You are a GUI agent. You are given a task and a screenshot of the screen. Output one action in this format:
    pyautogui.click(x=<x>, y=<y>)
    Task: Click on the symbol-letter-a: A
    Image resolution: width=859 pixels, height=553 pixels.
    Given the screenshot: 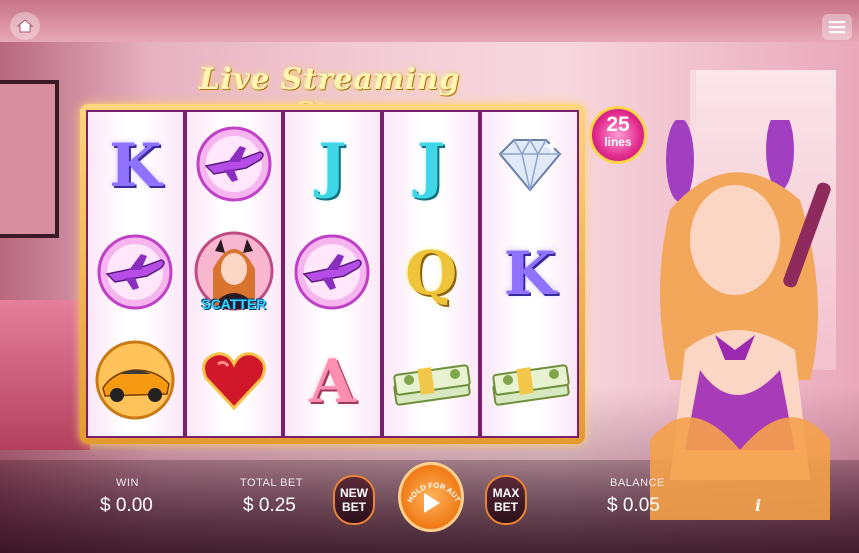 What is the action you would take?
    pyautogui.click(x=332, y=382)
    